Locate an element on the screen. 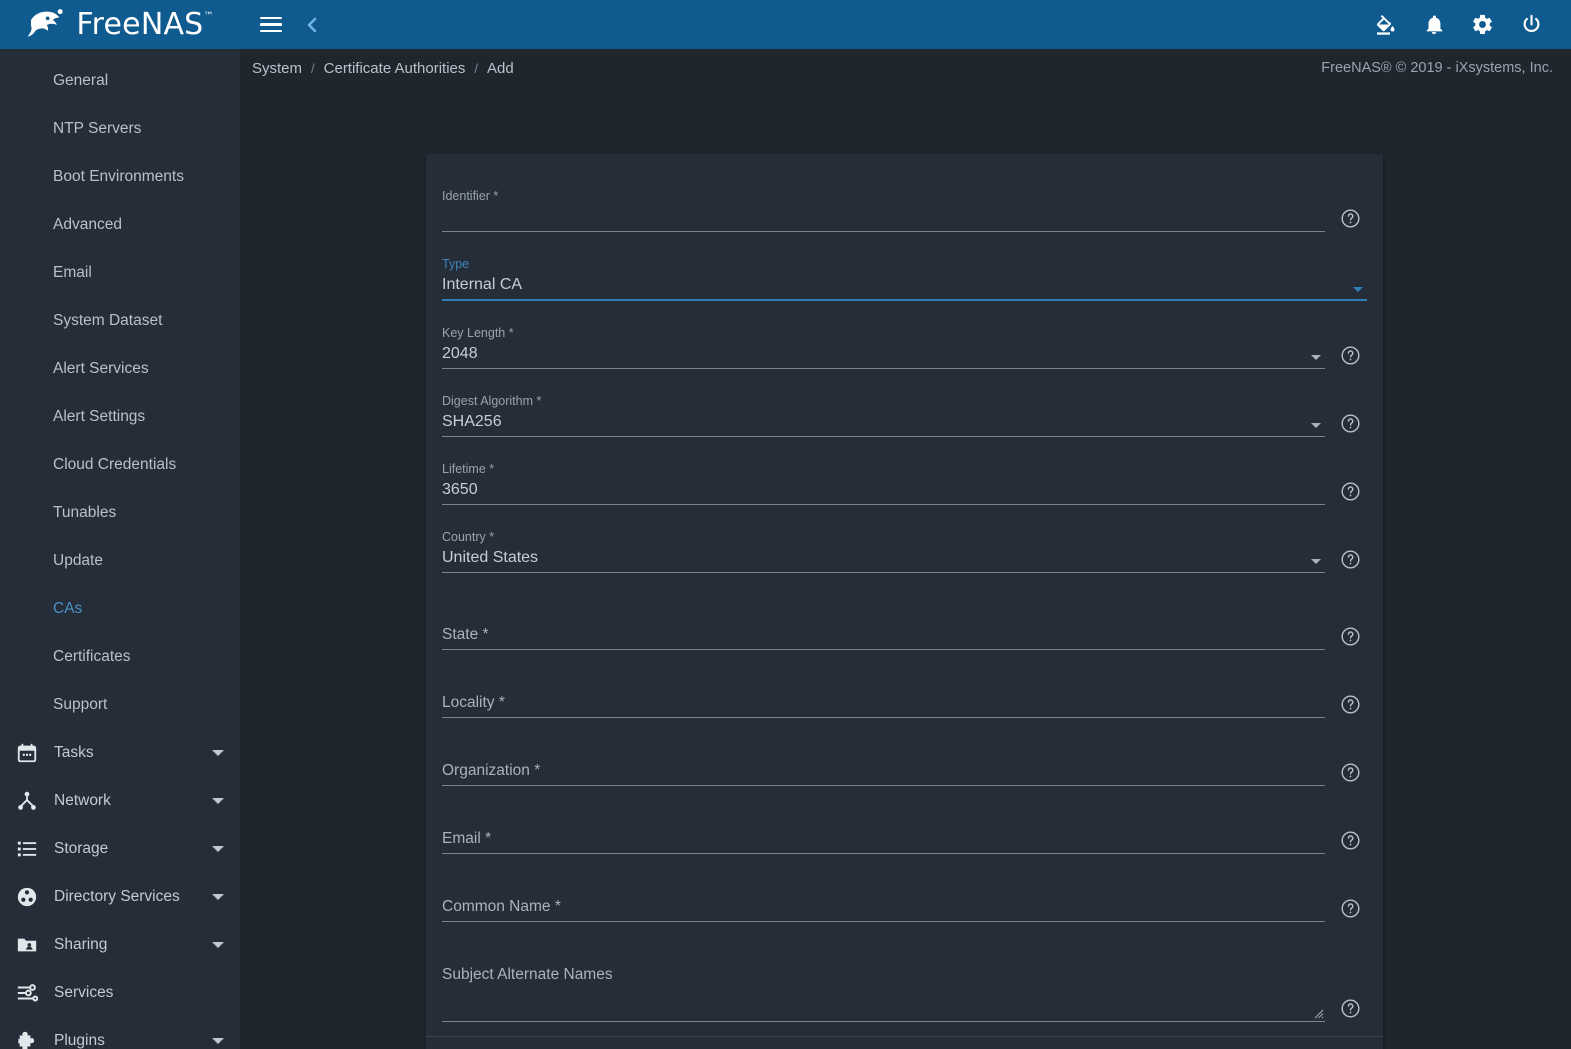 This screenshot has width=1571, height=1049. country-help-icon is located at coordinates (1350, 559).